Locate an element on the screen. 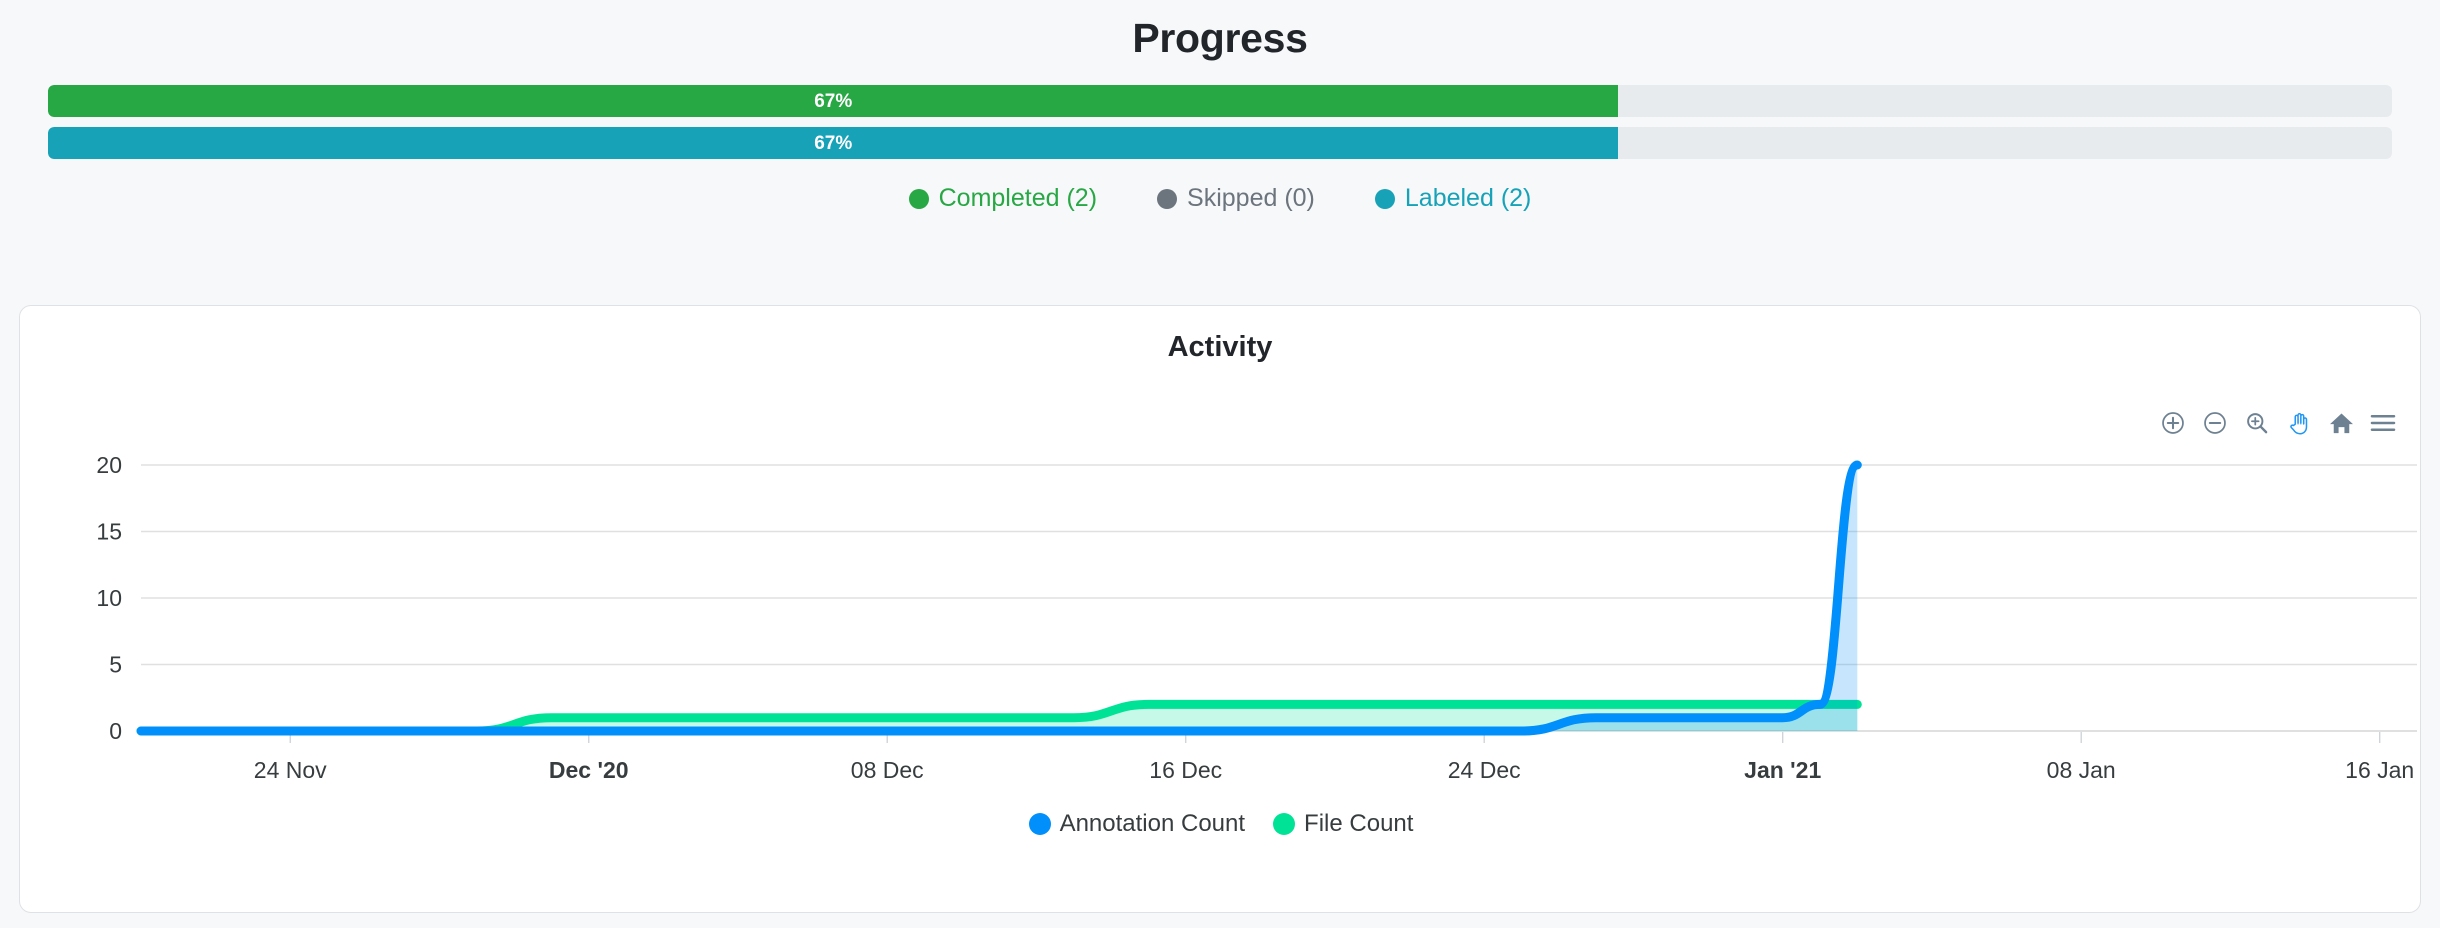 This screenshot has height=928, width=2440. y-axis-tick-label: 0 is located at coordinates (115, 731).